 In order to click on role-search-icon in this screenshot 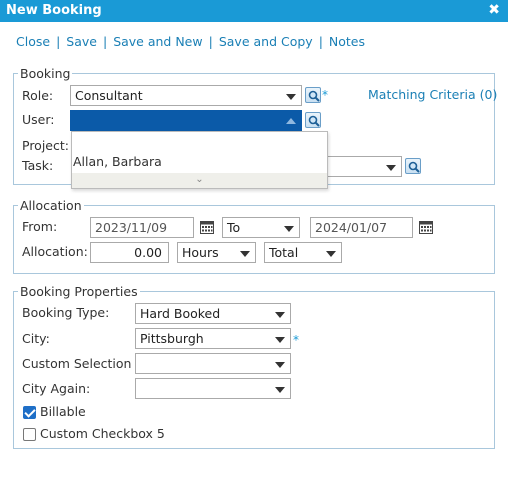, I will do `click(313, 95)`.